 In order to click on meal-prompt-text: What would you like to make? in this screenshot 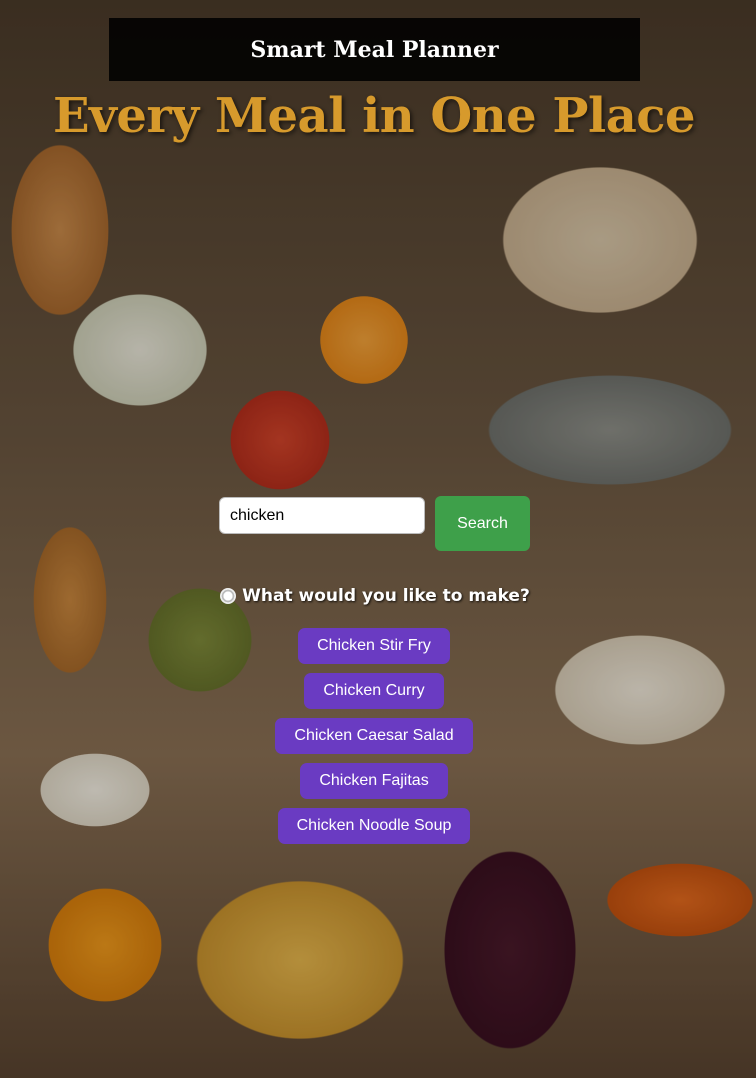, I will do `click(386, 596)`.